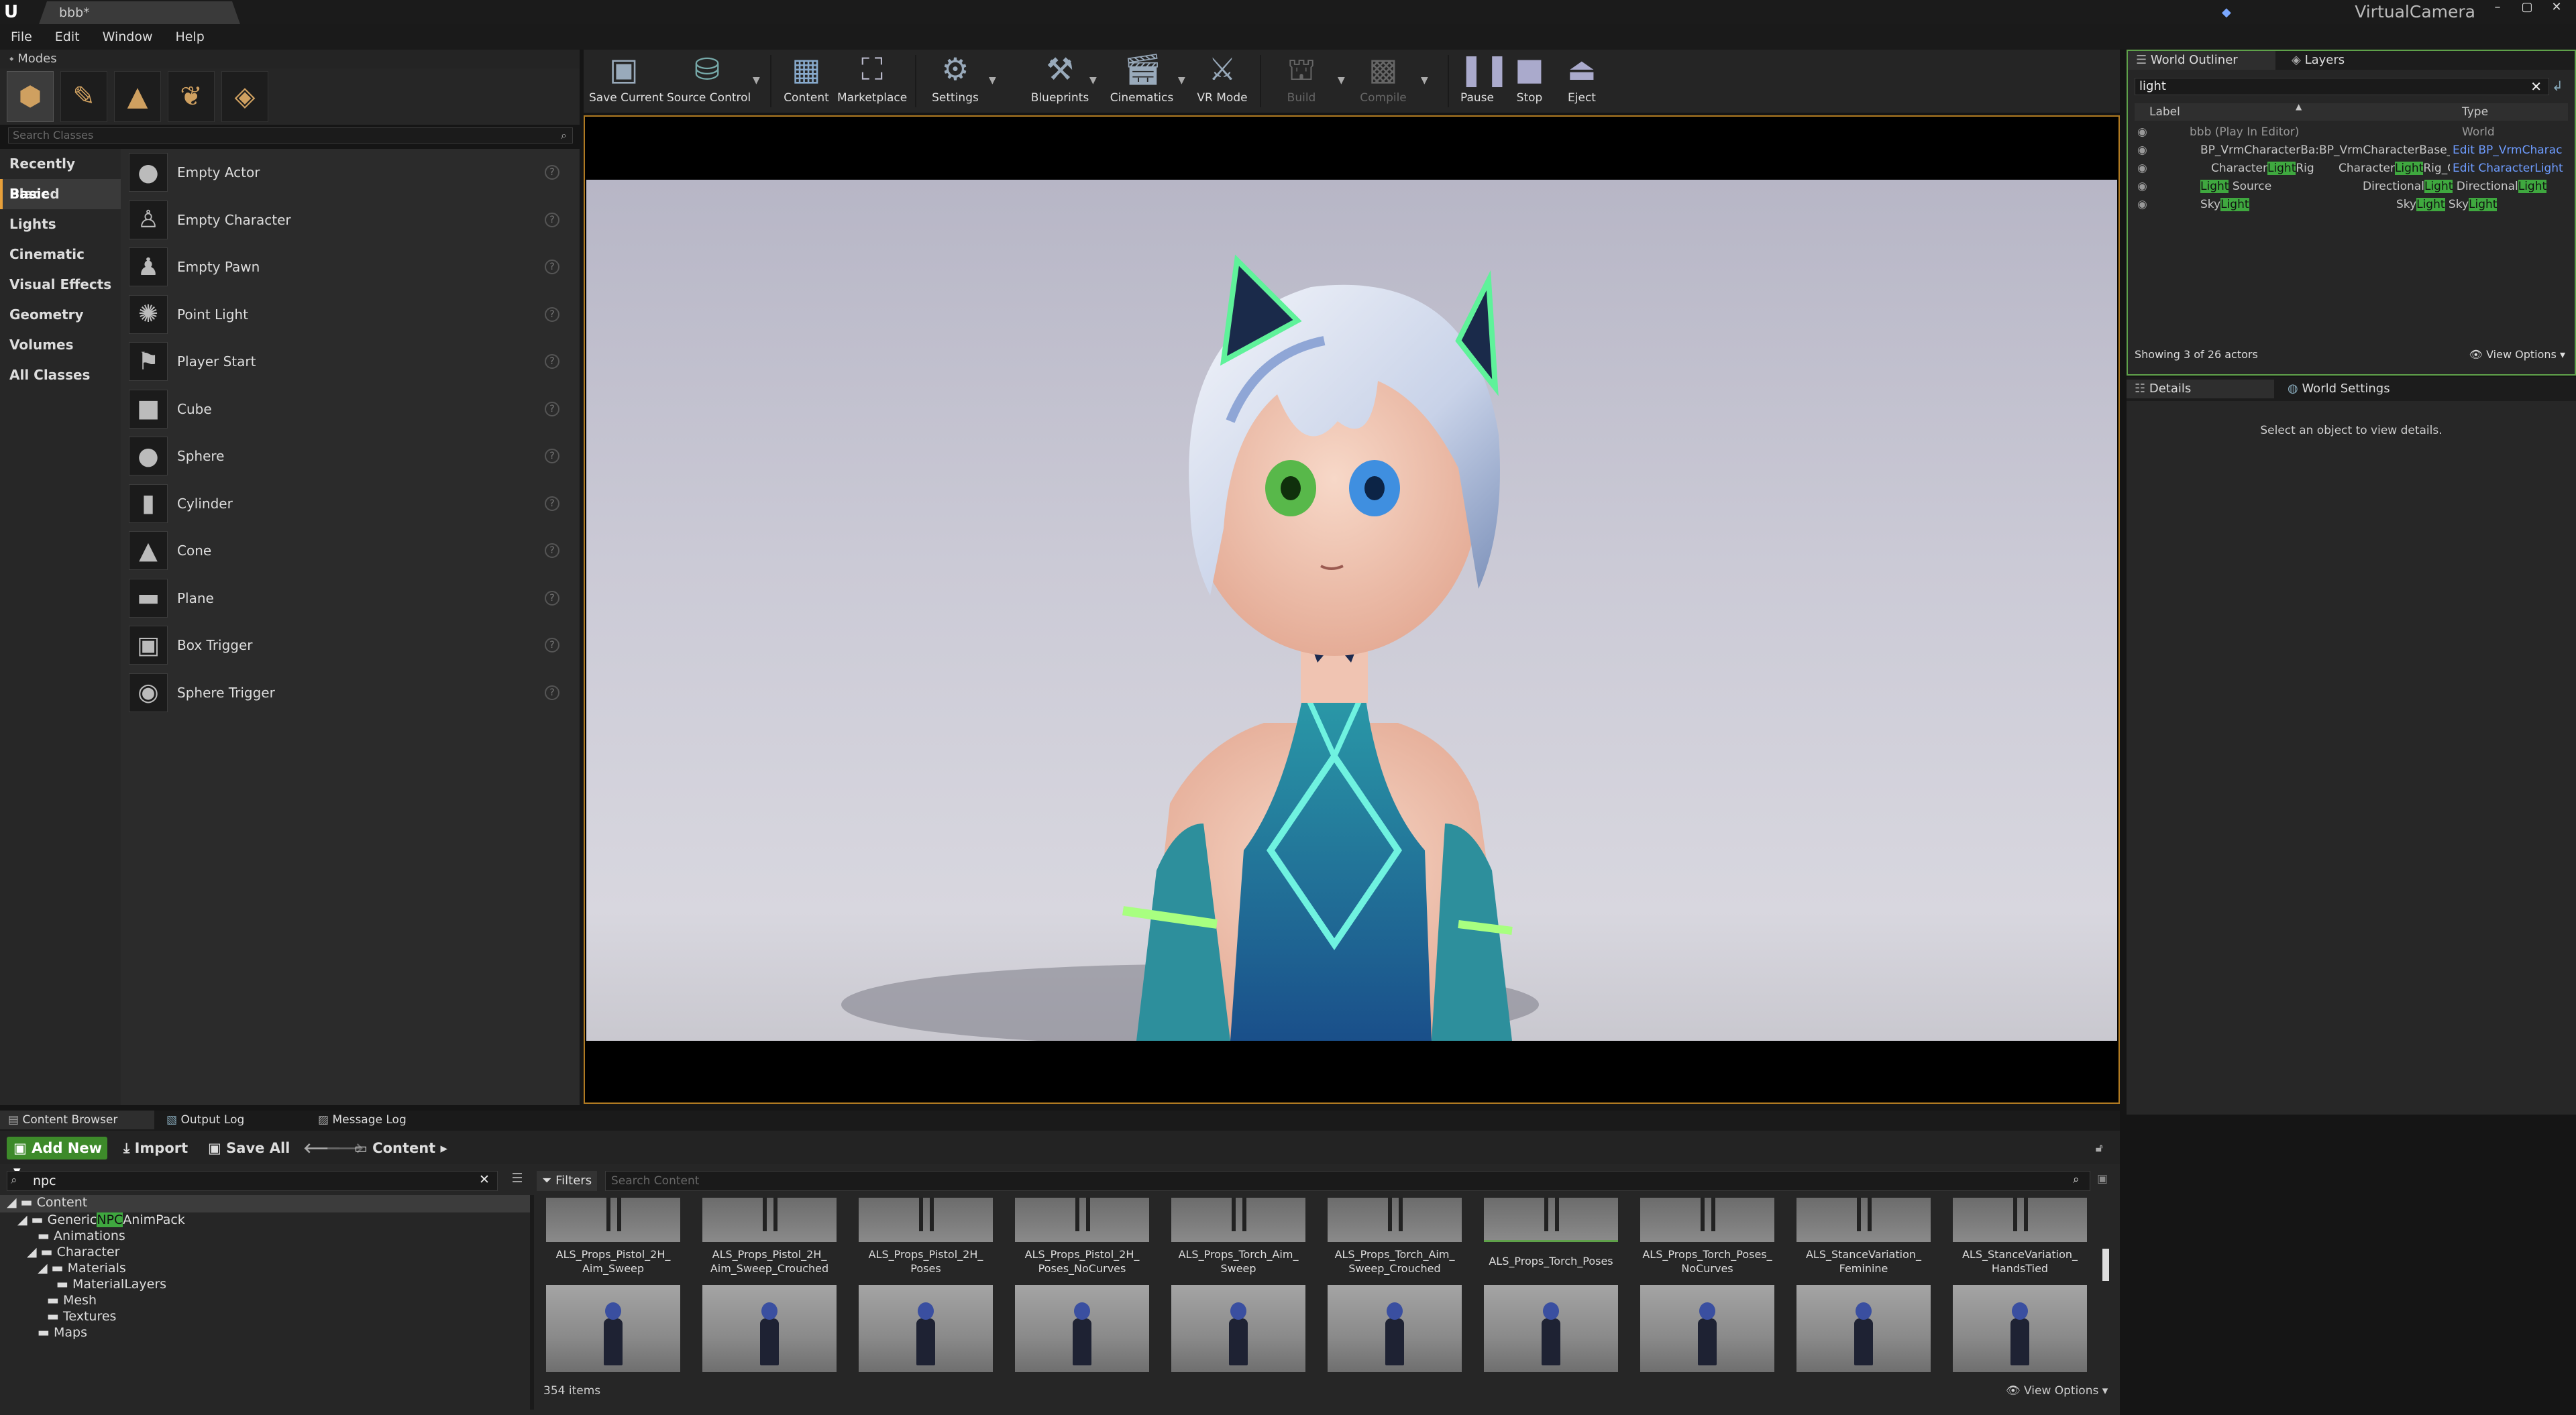 The height and width of the screenshot is (1415, 2576). What do you see at coordinates (2556, 8) in the screenshot?
I see `close-window-button: ✕` at bounding box center [2556, 8].